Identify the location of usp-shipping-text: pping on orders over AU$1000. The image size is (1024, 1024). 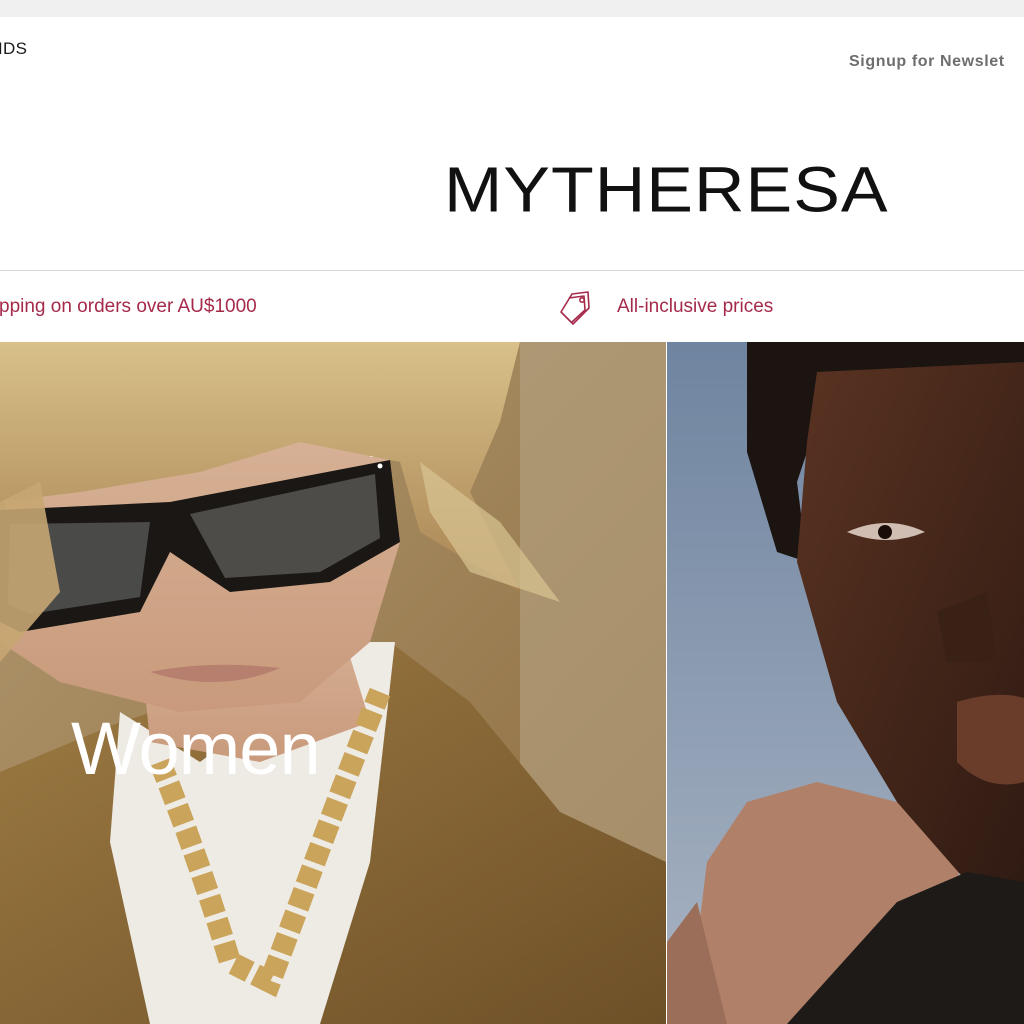
(128, 306).